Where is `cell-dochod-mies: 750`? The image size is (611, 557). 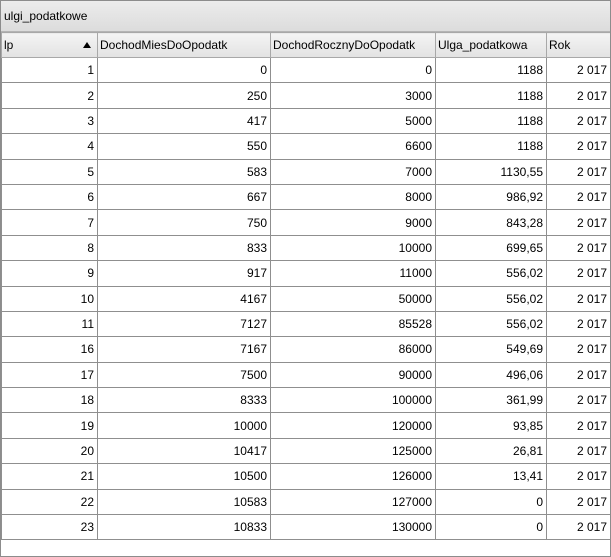 cell-dochod-mies: 750 is located at coordinates (184, 222).